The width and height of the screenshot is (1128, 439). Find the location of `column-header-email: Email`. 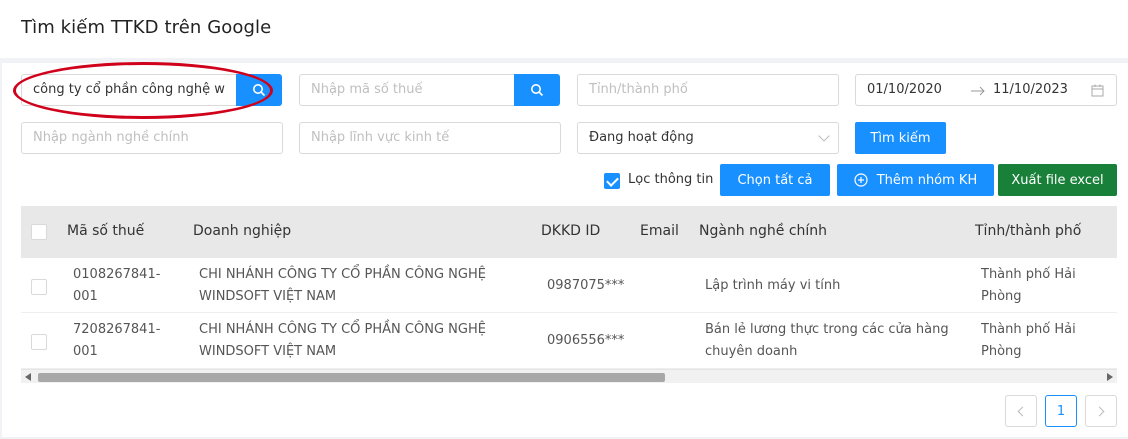

column-header-email: Email is located at coordinates (659, 231).